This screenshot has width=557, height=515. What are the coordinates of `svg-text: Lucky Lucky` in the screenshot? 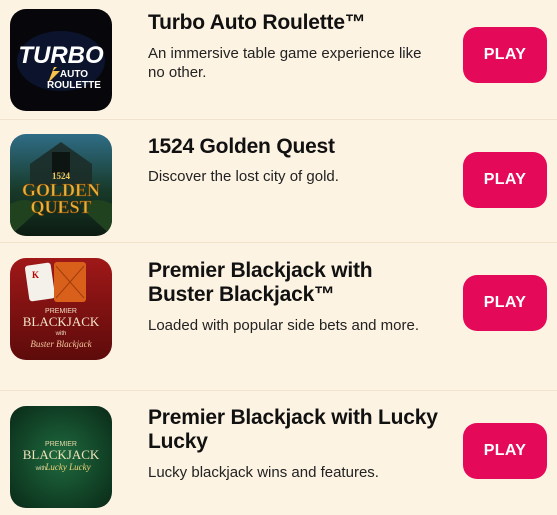 It's located at (67, 467).